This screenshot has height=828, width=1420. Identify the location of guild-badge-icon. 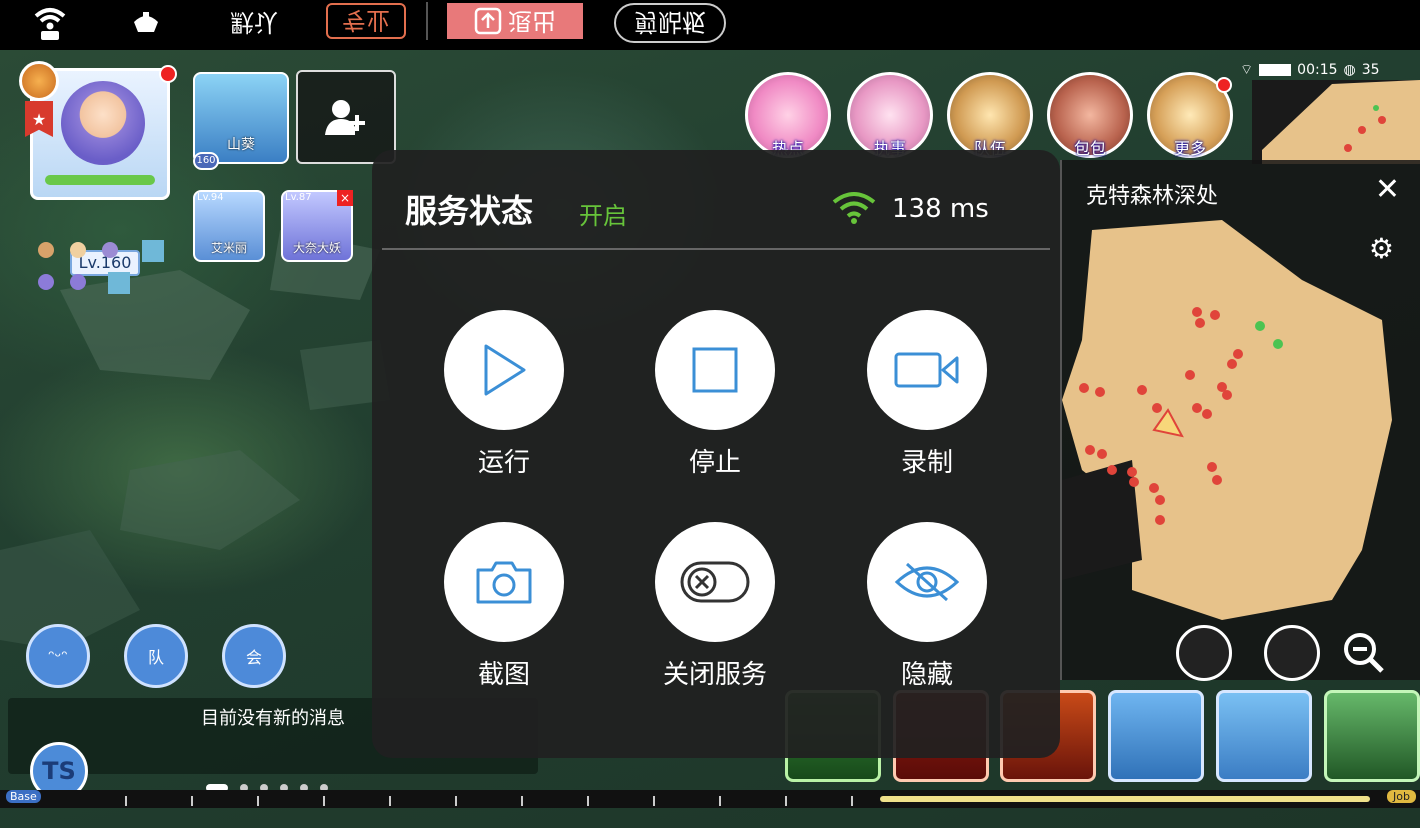
(39, 81).